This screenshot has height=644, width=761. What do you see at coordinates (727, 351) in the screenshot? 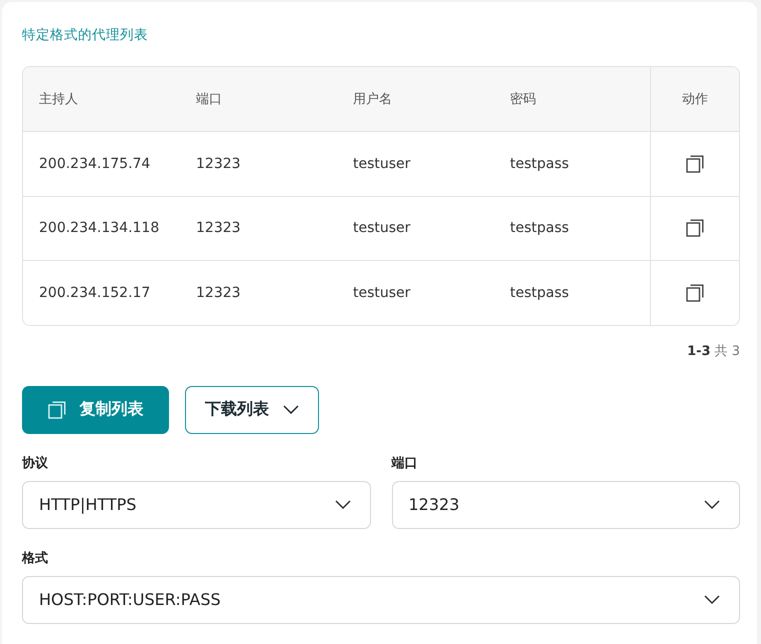
I see `pagination-total: 共 3` at bounding box center [727, 351].